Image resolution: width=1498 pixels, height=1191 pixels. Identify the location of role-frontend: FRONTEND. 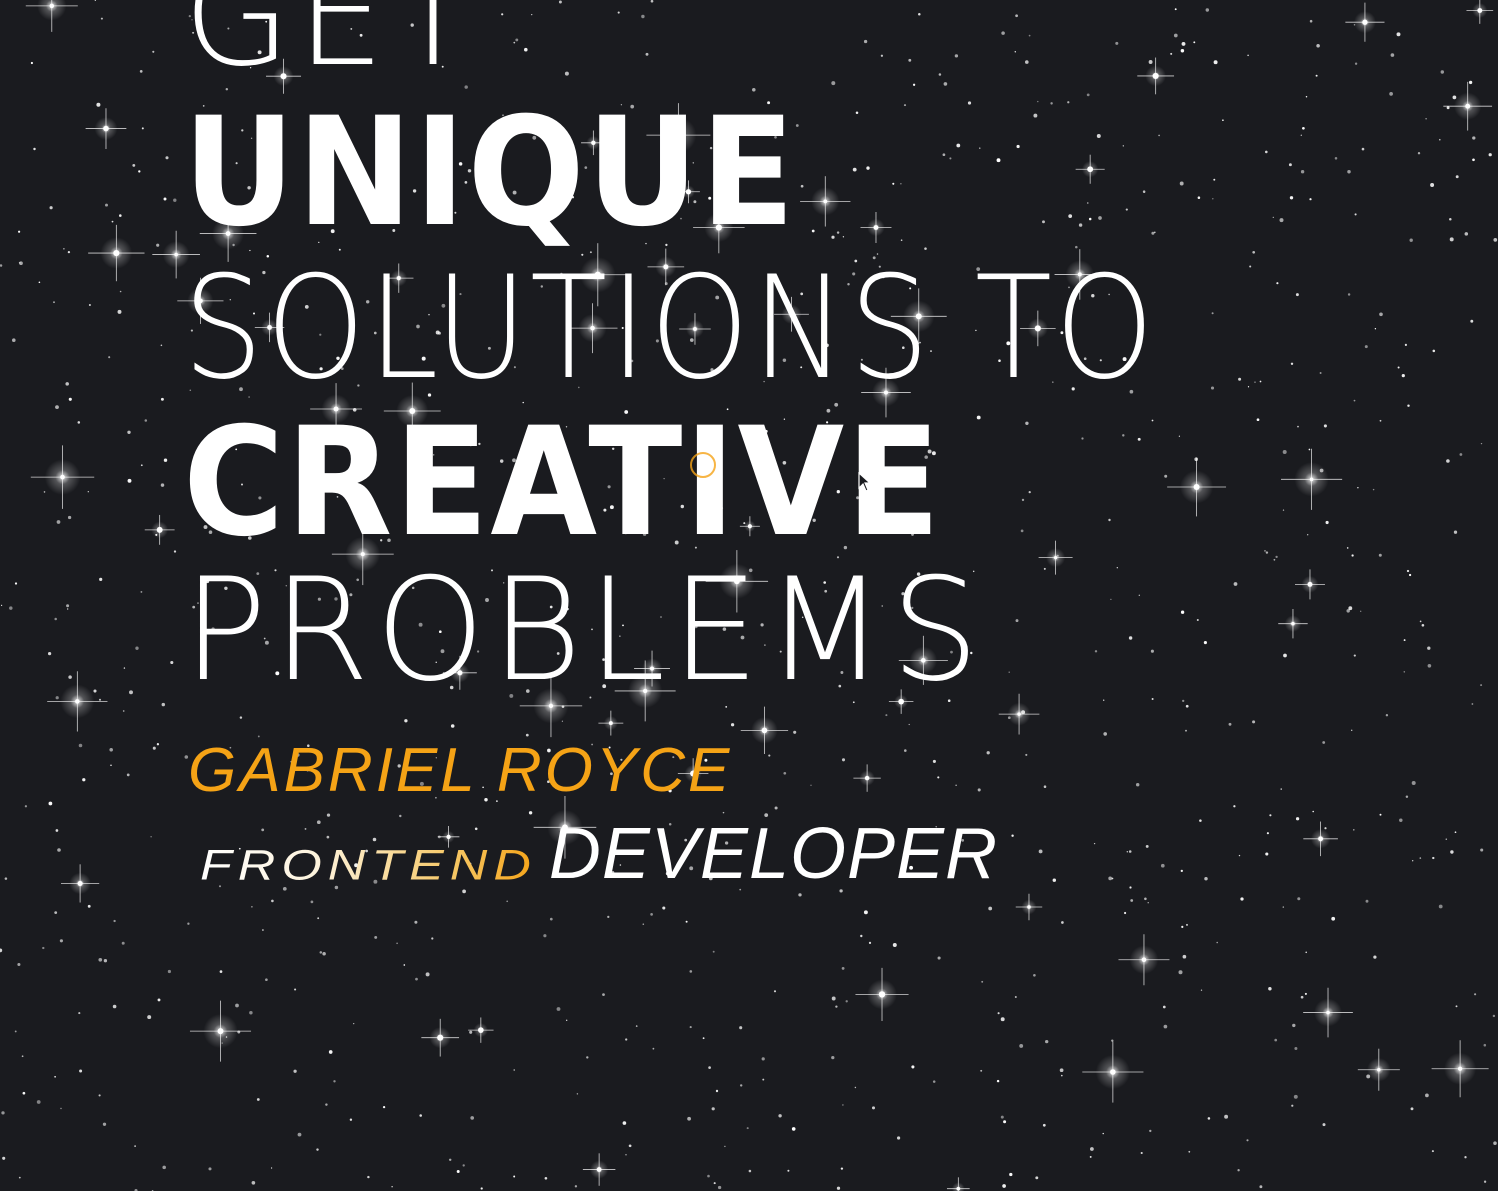
(368, 865).